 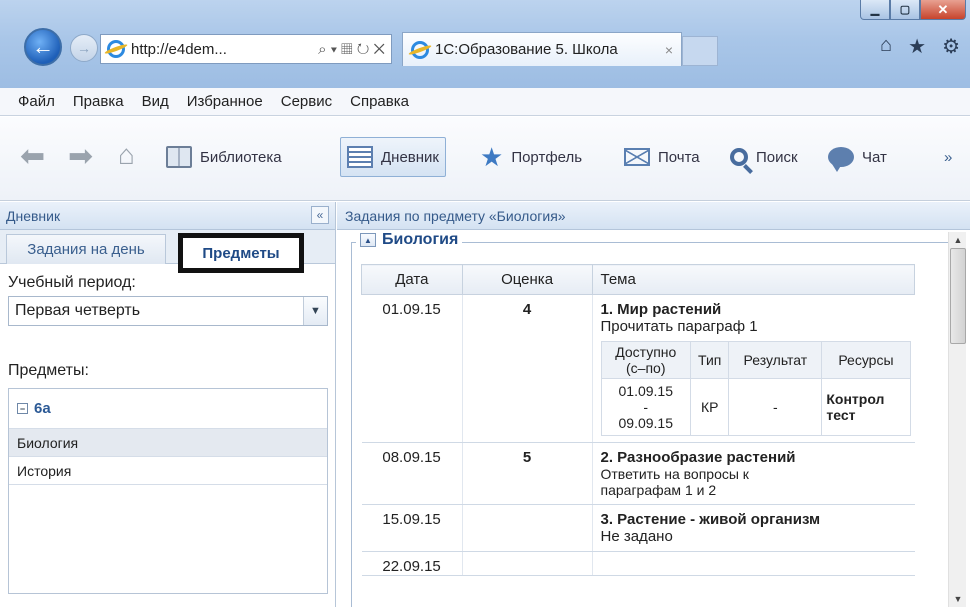 I want to click on period-select: Первая четверть ▼, so click(x=168, y=311).